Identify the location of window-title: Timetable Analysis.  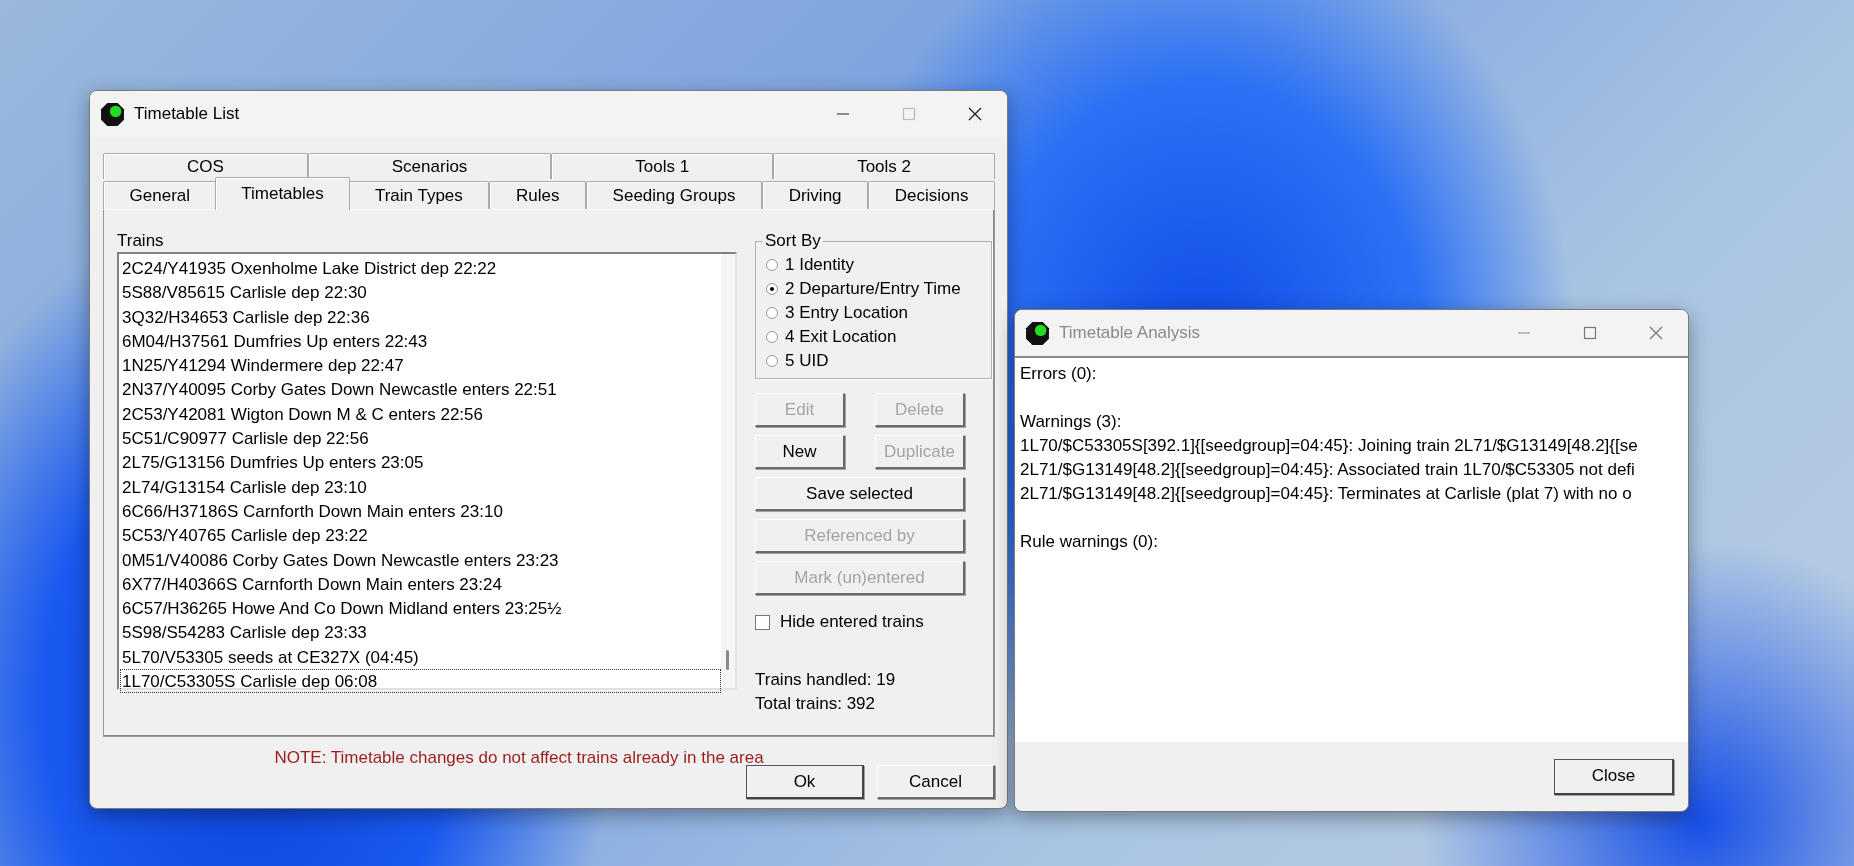
(1130, 333).